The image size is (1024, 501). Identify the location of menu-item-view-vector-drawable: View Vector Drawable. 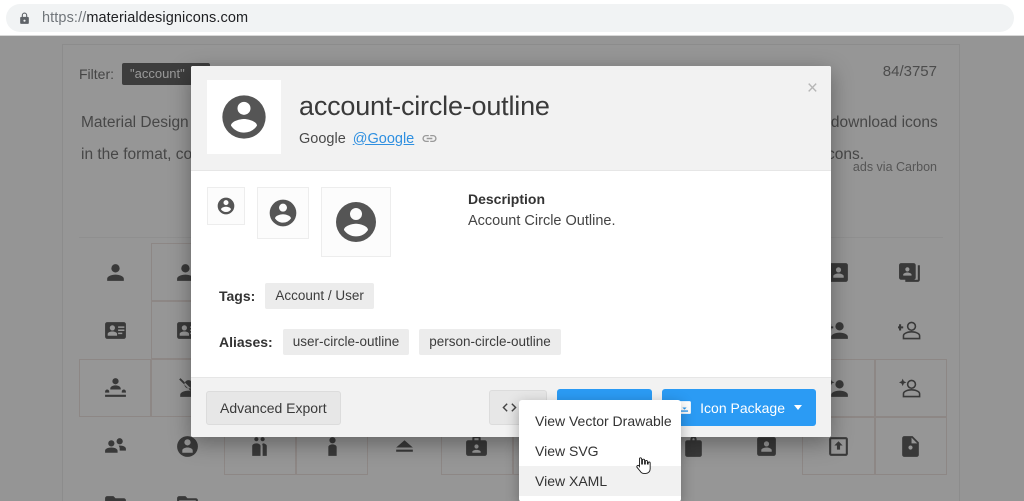
(600, 421).